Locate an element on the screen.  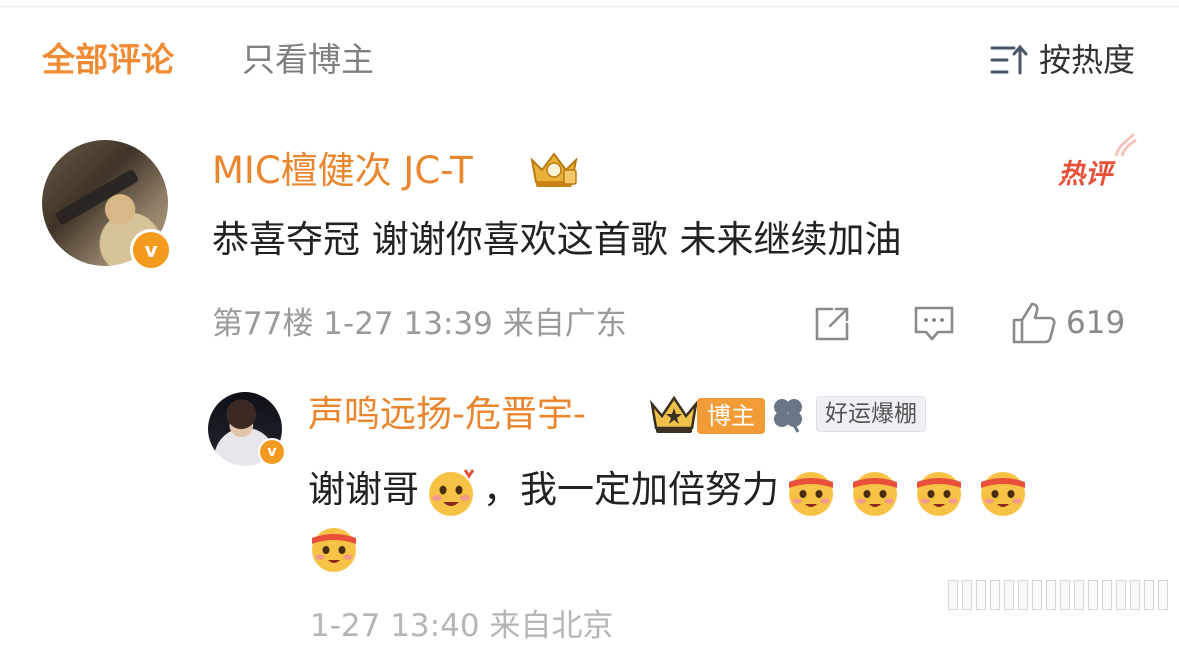
reply-text: 谢谢哥 ，我一定加倍努力 is located at coordinates (671, 490).